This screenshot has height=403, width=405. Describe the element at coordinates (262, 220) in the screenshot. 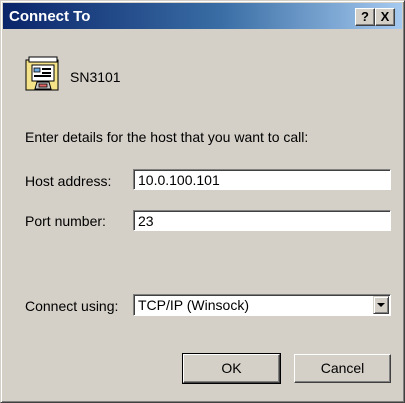

I see `port-number-input` at that location.